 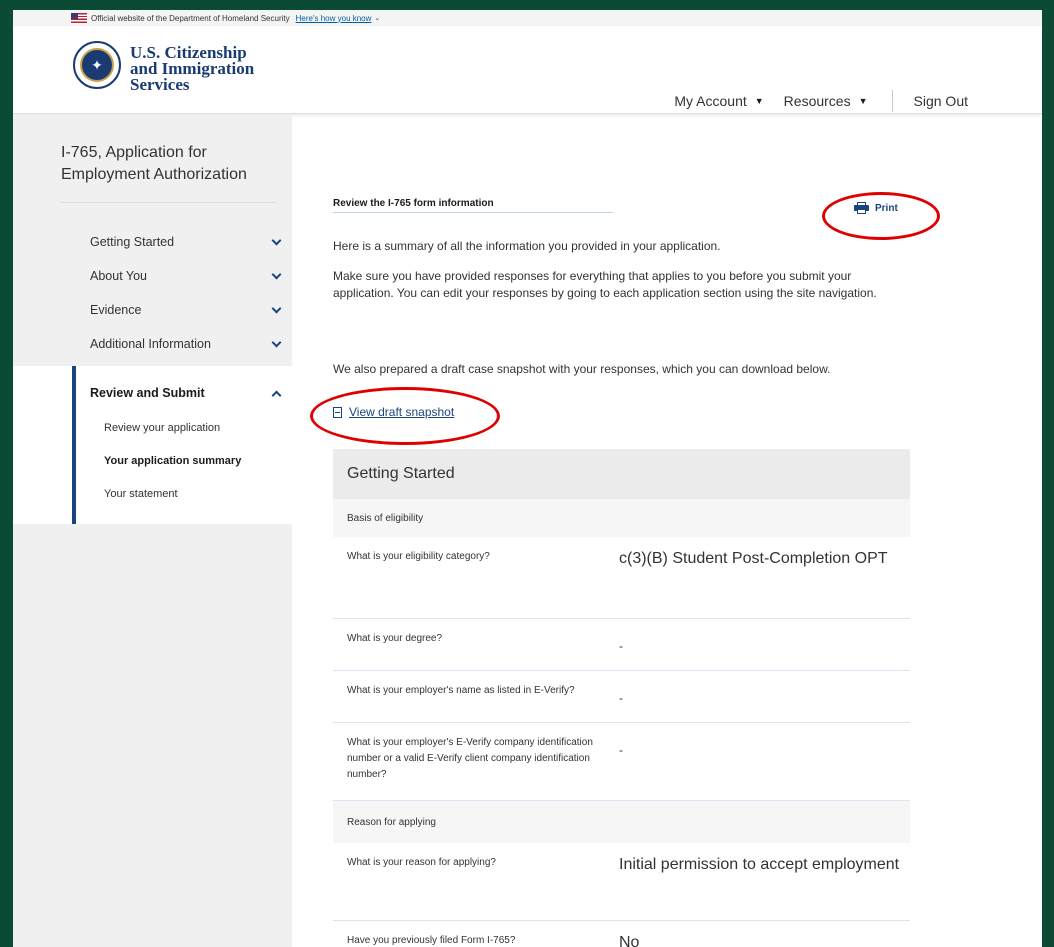 What do you see at coordinates (621, 822) in the screenshot?
I see `summary-group-header: Reason for applying` at bounding box center [621, 822].